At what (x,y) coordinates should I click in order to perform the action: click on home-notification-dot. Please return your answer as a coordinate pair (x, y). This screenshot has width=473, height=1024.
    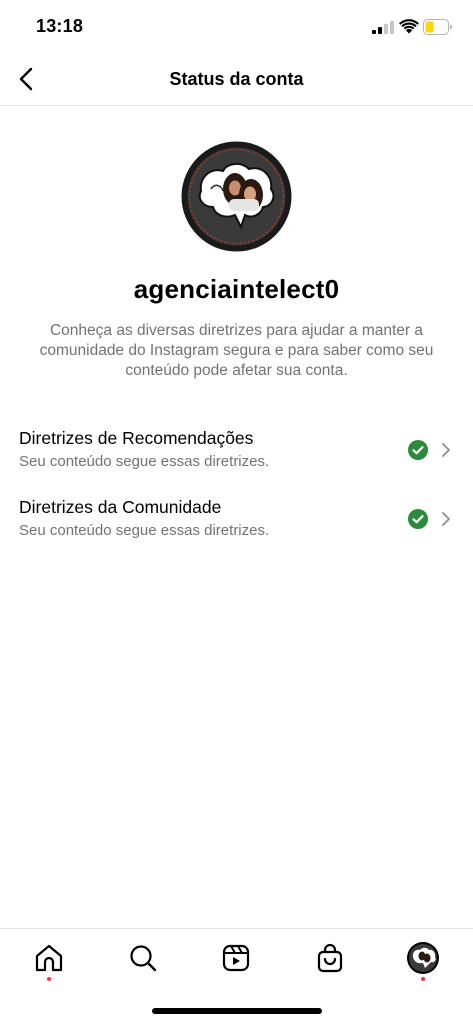
    Looking at the image, I should click on (49, 979).